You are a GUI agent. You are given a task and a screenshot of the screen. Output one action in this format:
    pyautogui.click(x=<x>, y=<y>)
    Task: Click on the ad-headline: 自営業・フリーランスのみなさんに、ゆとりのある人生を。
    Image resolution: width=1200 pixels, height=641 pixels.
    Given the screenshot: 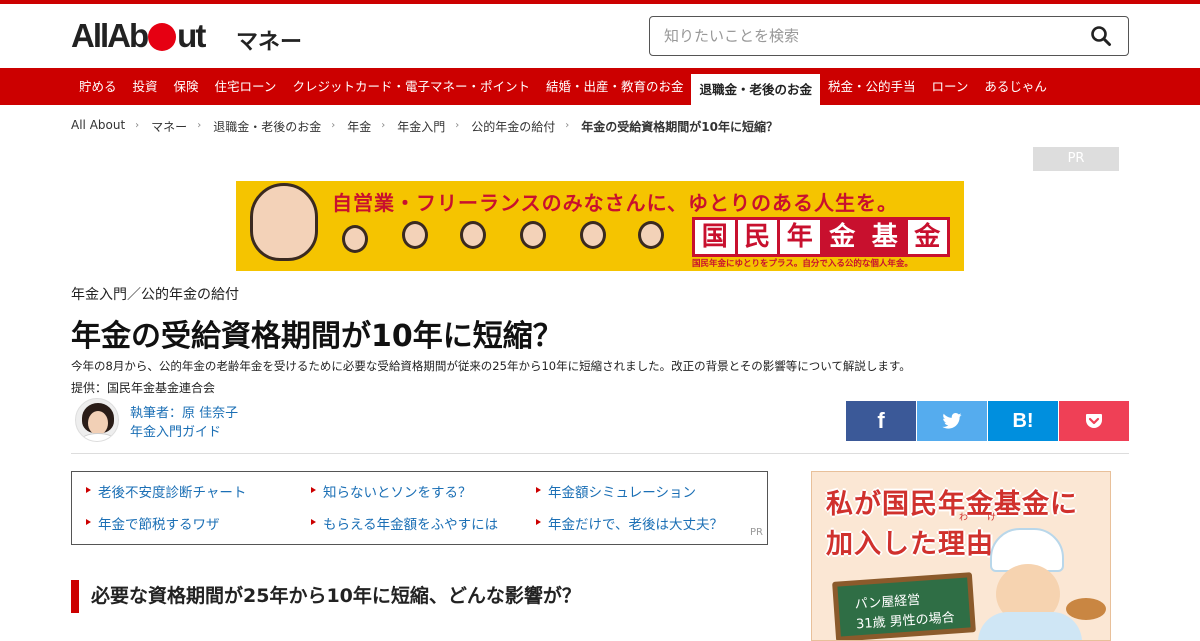 What is the action you would take?
    pyautogui.click(x=615, y=203)
    